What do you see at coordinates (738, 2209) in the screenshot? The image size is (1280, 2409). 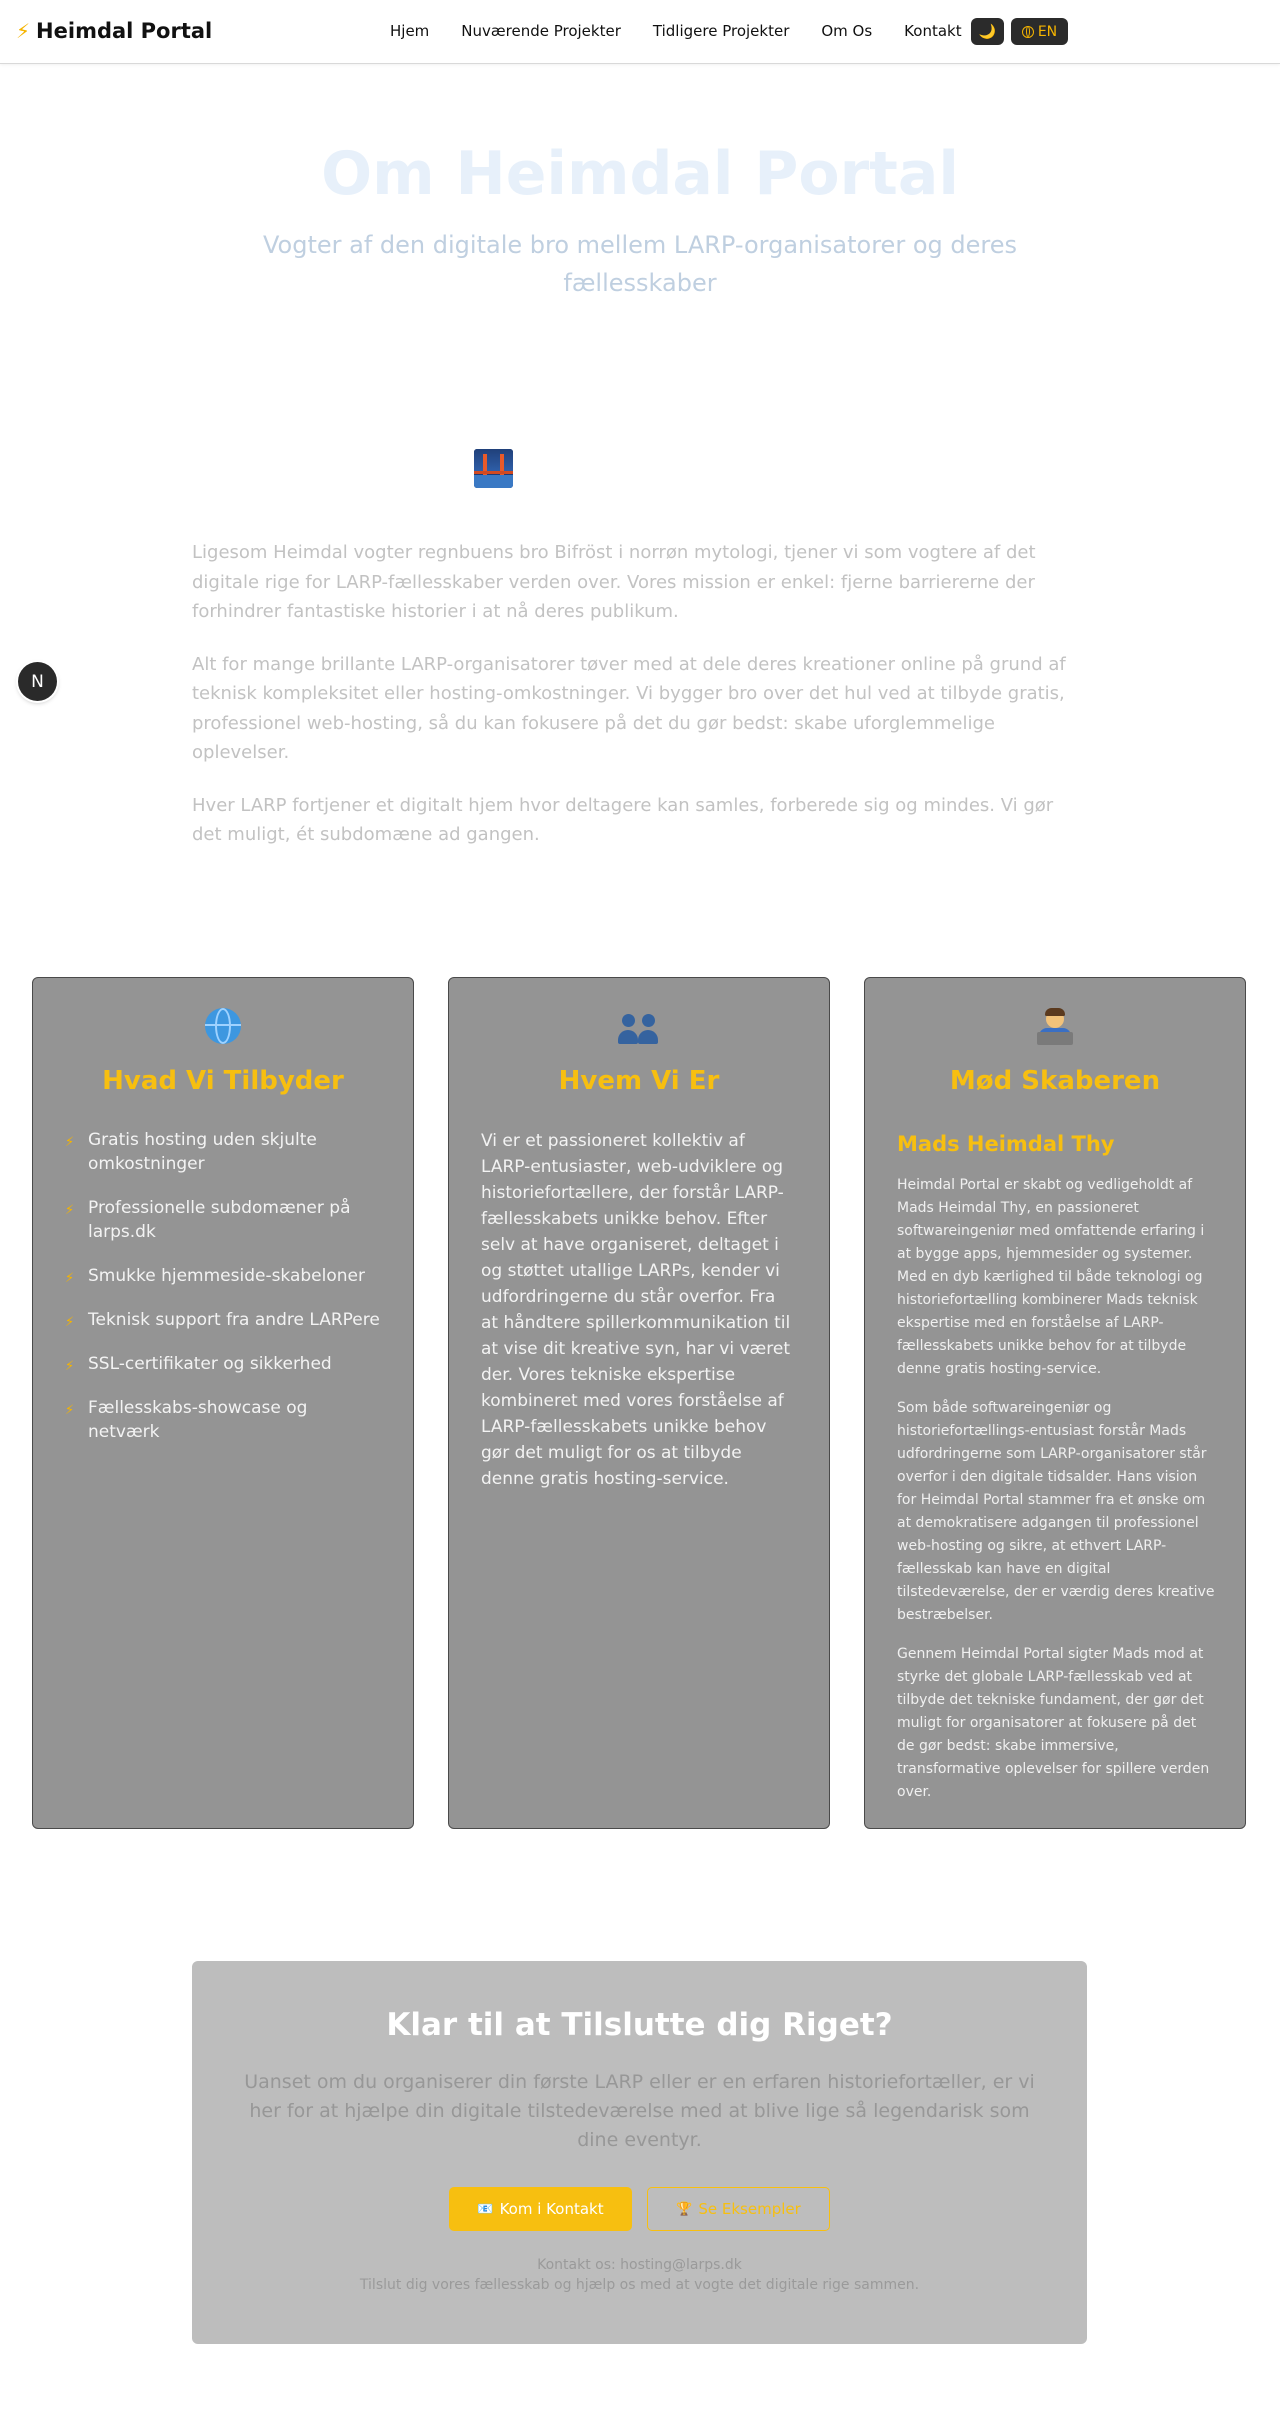 I see `examples-button: 🏆 Se Eksempler` at bounding box center [738, 2209].